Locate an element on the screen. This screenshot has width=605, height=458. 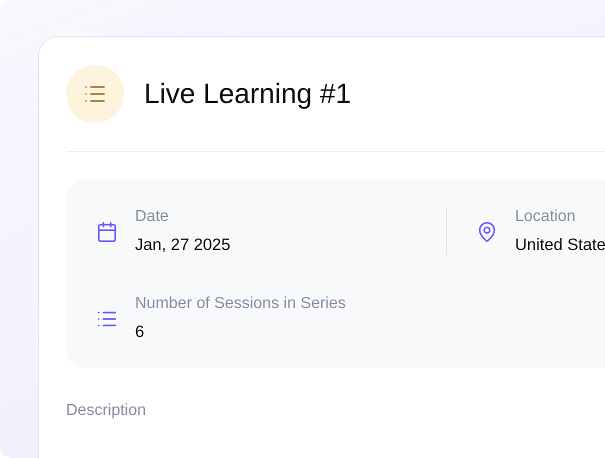
detail-value: United State is located at coordinates (560, 245).